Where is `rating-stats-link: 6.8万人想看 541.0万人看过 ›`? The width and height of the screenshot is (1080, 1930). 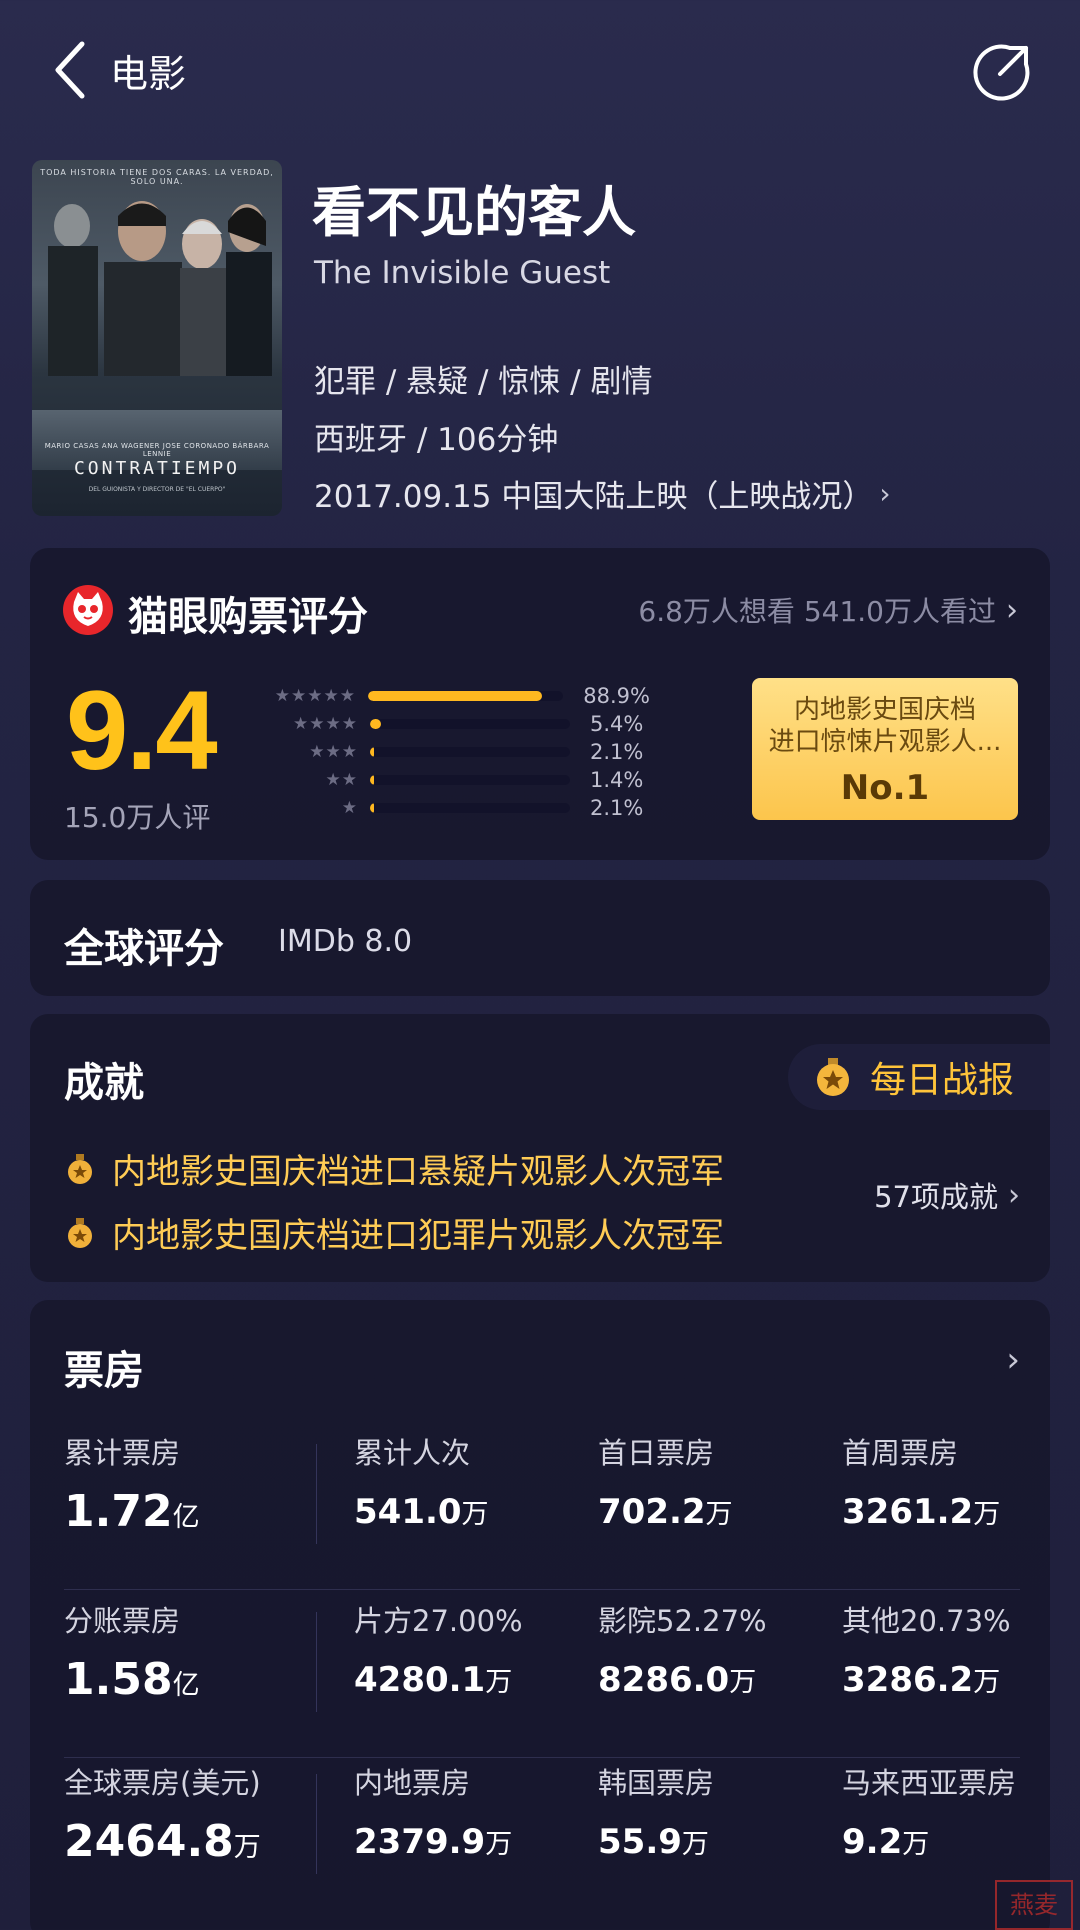
rating-stats-link: 6.8万人想看 541.0万人看过 › is located at coordinates (828, 610).